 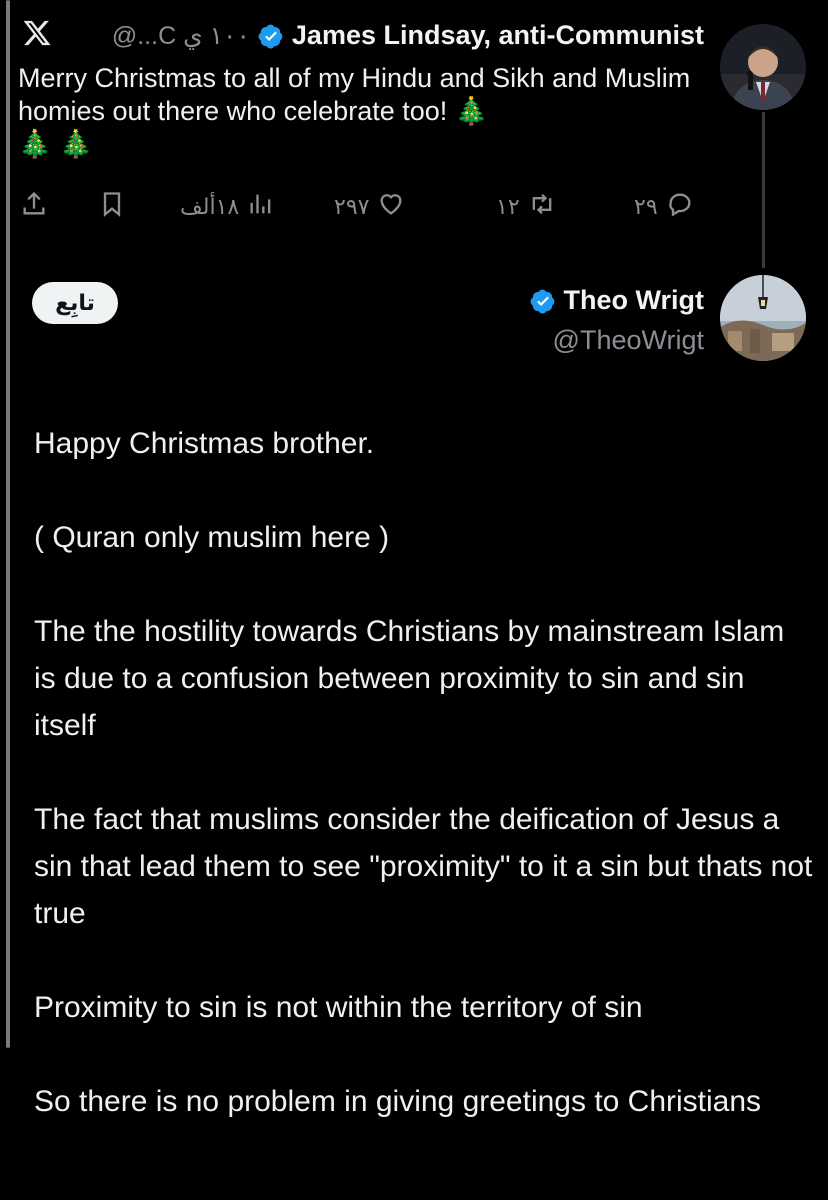 I want to click on heart-icon, so click(x=391, y=207).